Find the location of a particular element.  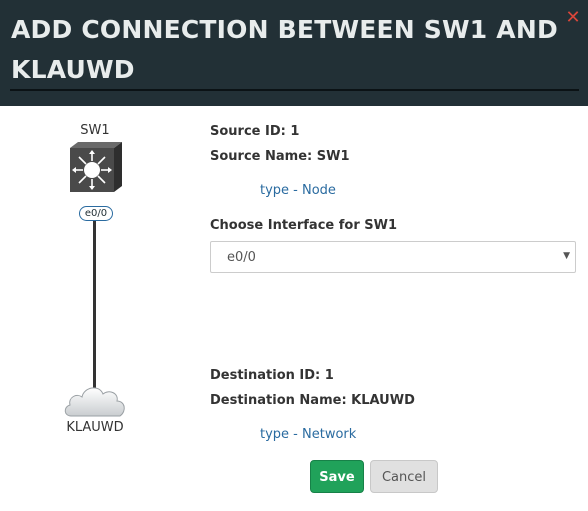

source-node-label: SW1 is located at coordinates (95, 130).